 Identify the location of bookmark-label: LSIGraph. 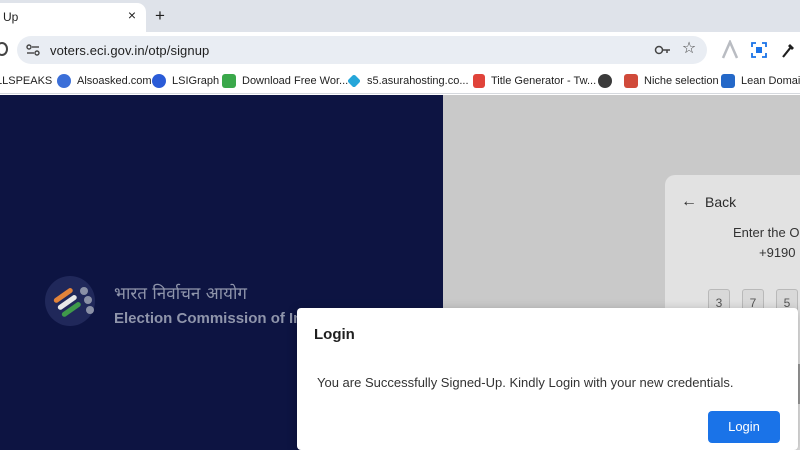
(196, 81).